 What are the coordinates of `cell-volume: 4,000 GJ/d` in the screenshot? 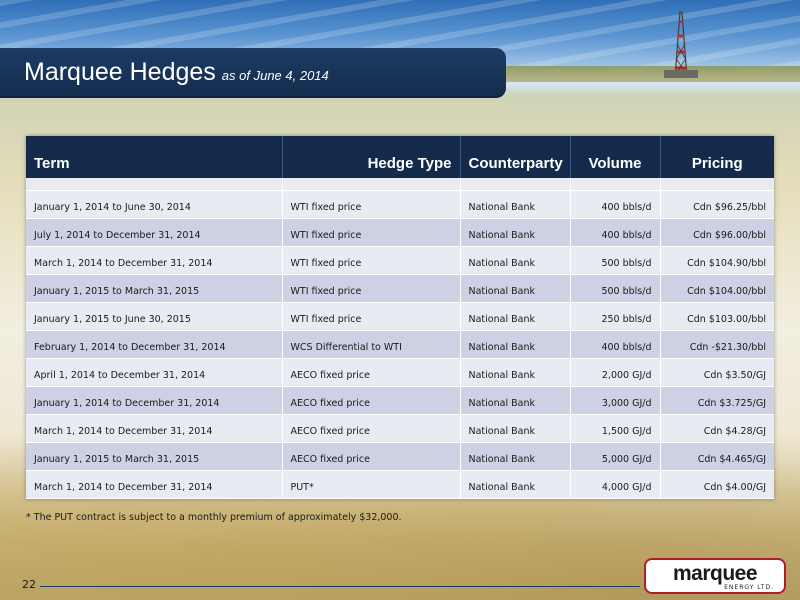 It's located at (615, 484).